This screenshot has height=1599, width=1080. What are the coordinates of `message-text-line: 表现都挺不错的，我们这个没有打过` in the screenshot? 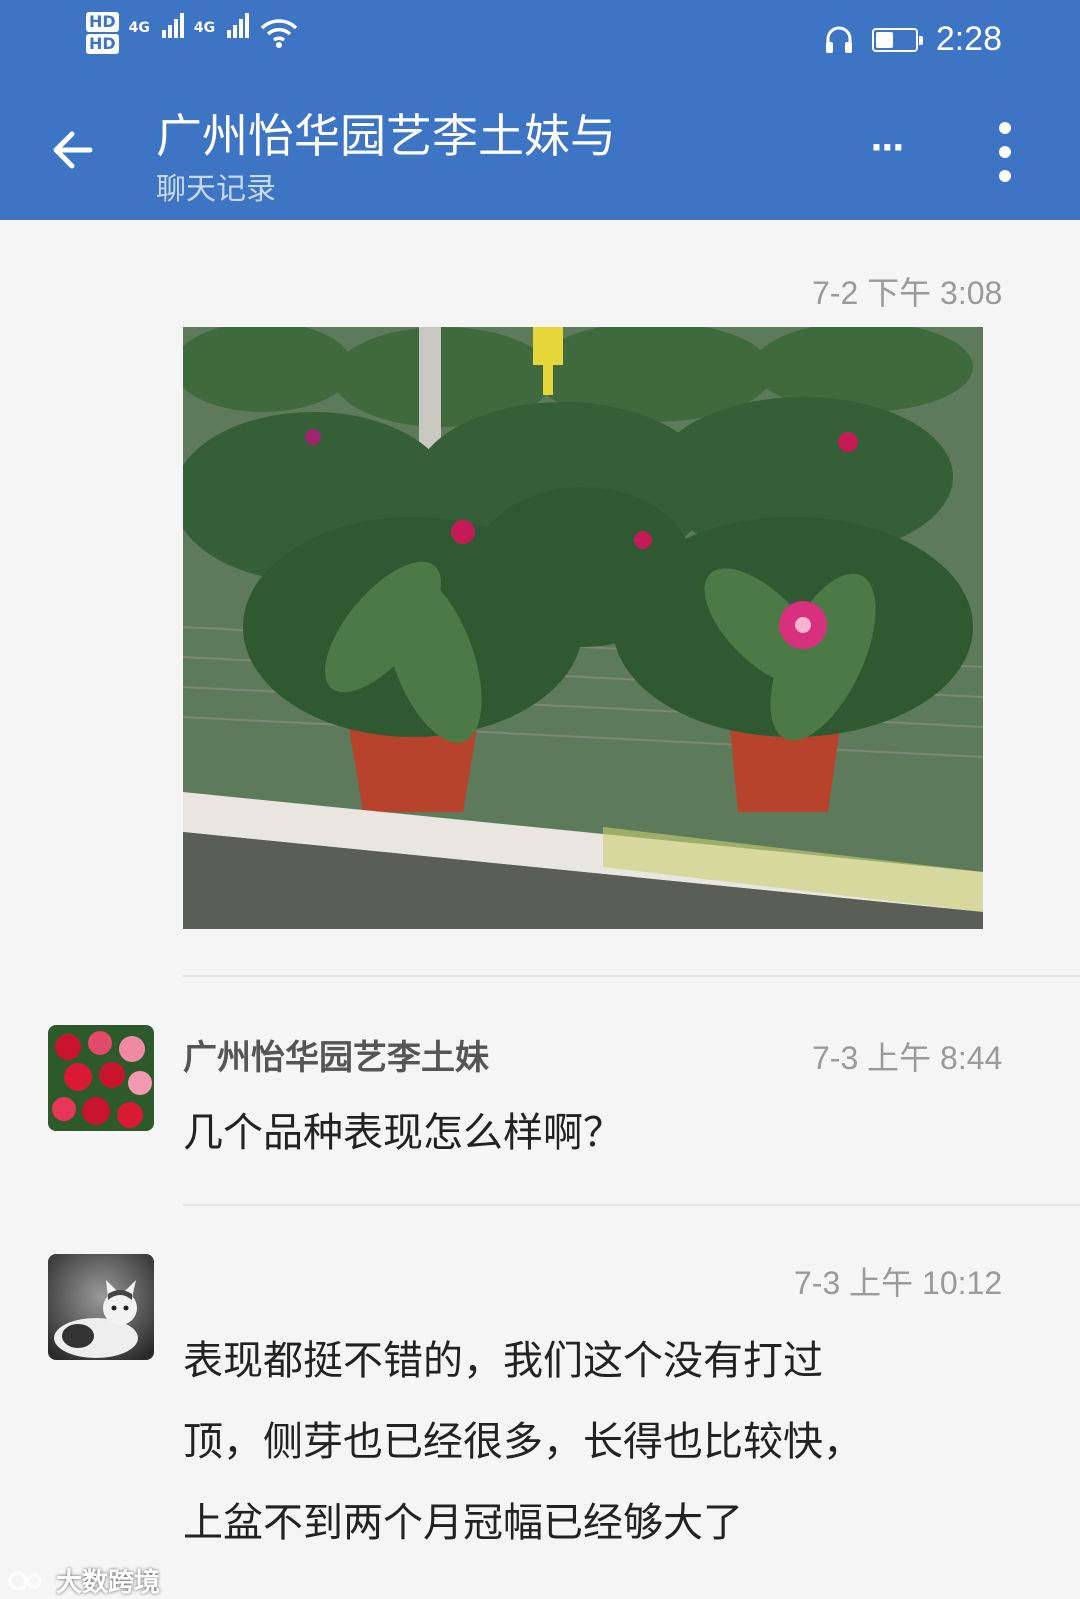 It's located at (503, 1361).